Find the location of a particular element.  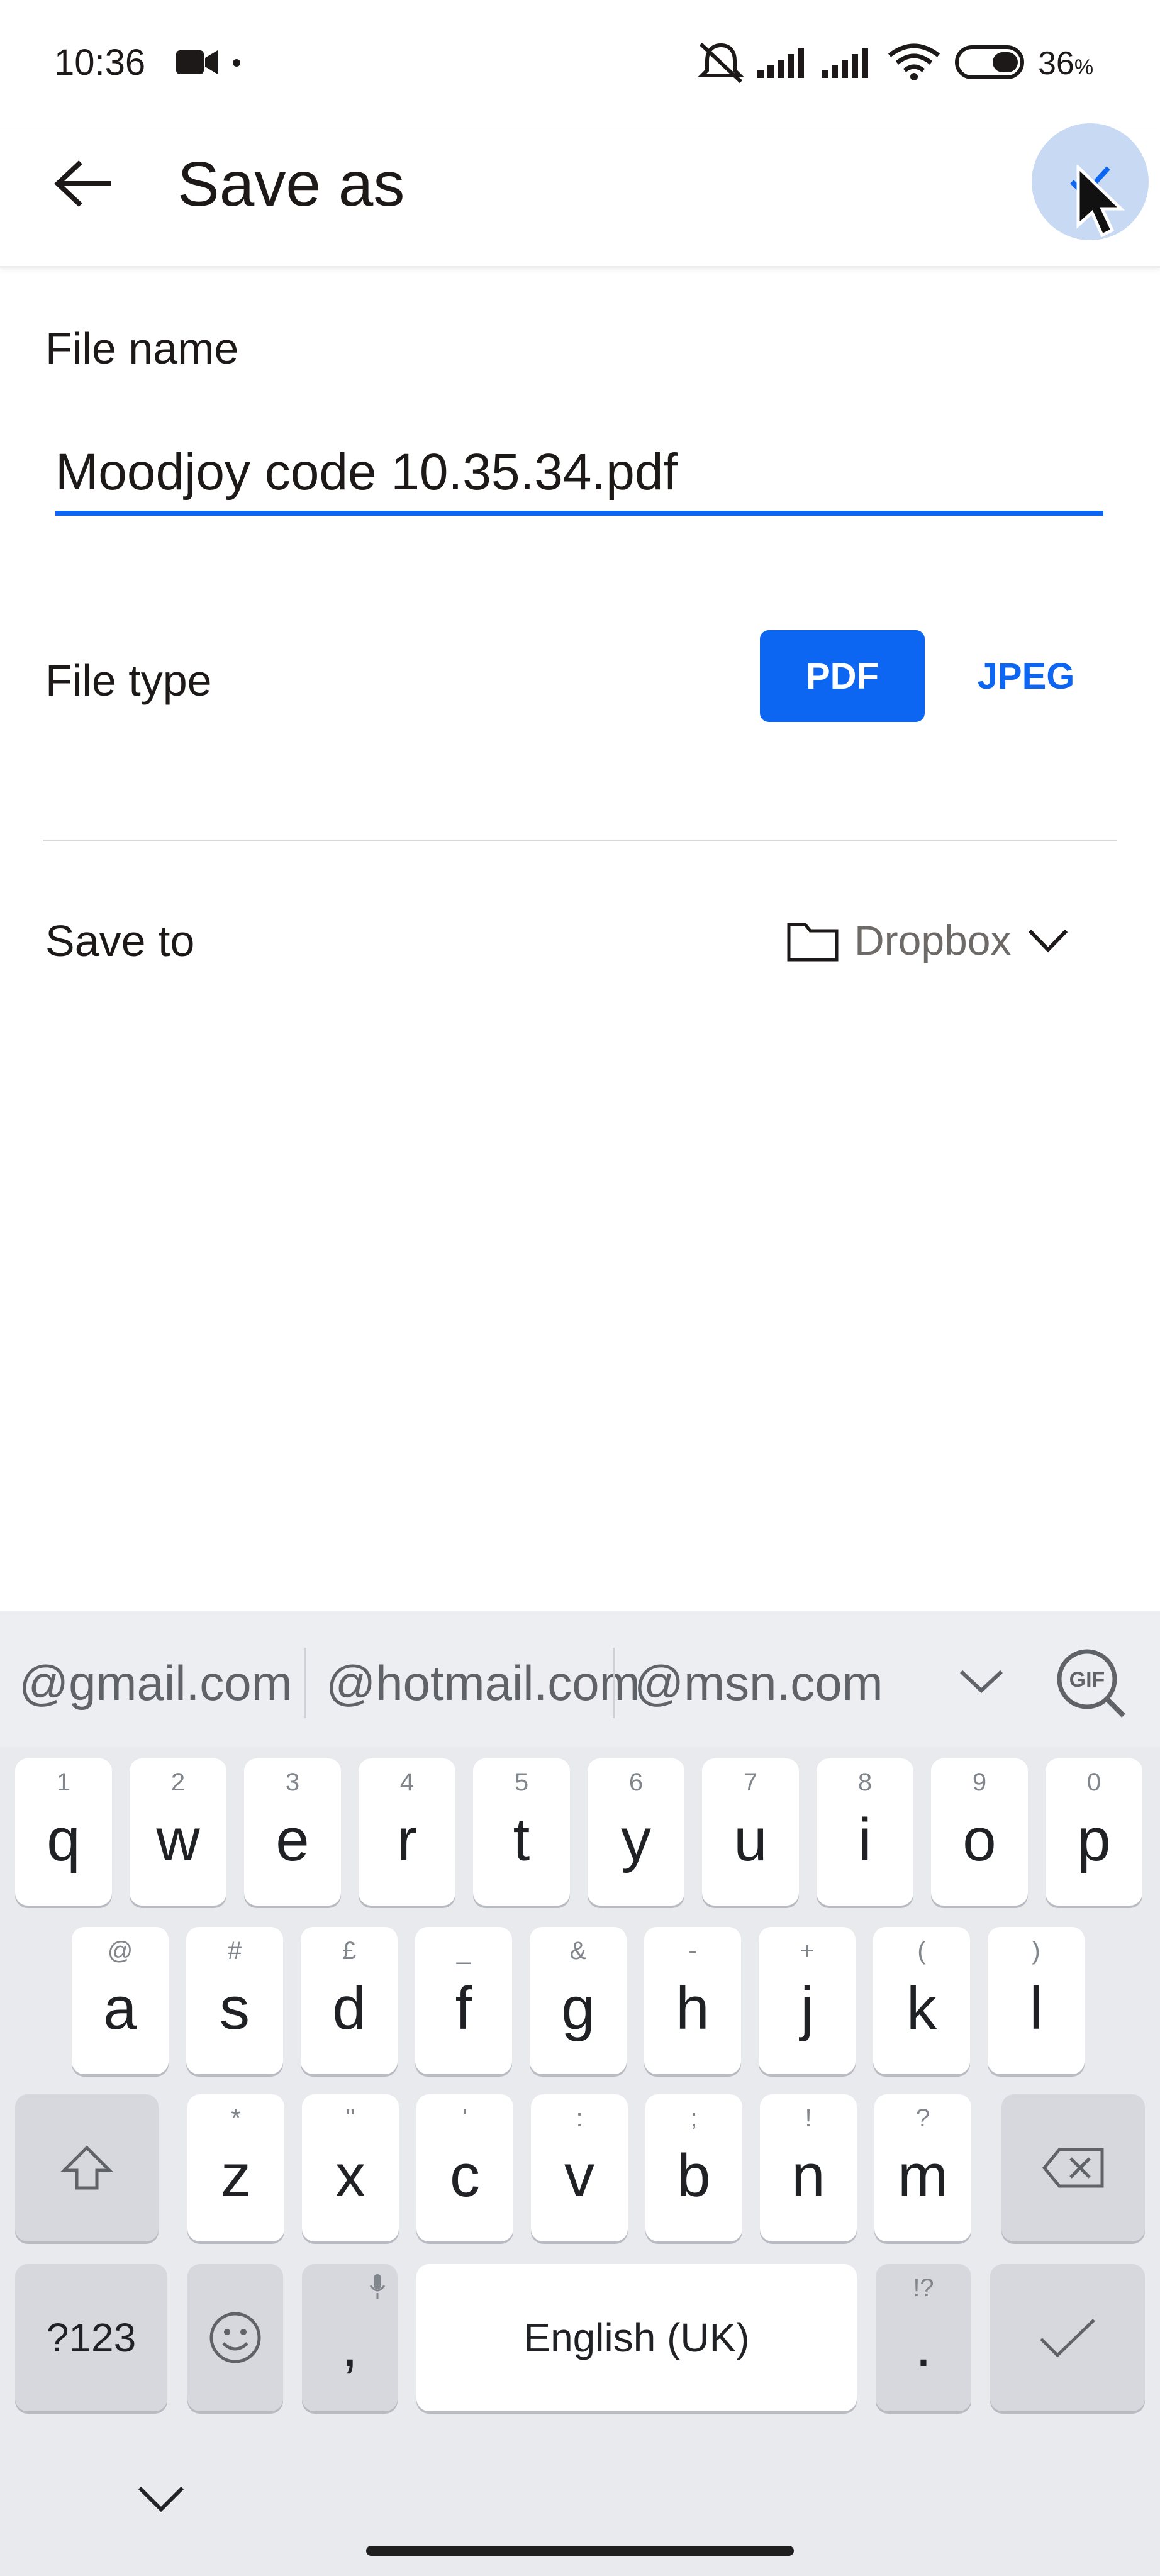

key-label: d is located at coordinates (349, 2008).